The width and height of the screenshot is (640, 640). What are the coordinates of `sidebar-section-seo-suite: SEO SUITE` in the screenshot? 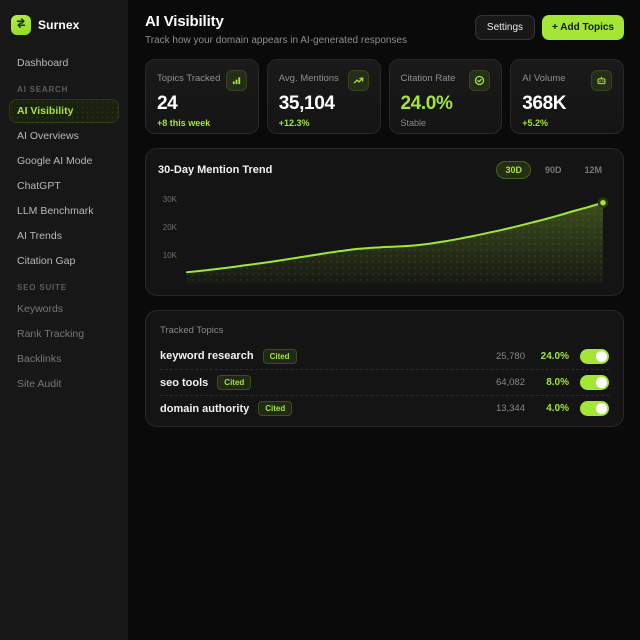 It's located at (42, 287).